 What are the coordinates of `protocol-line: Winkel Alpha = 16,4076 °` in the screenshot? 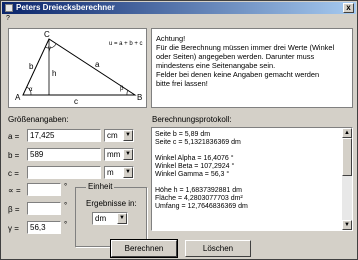 It's located at (194, 158).